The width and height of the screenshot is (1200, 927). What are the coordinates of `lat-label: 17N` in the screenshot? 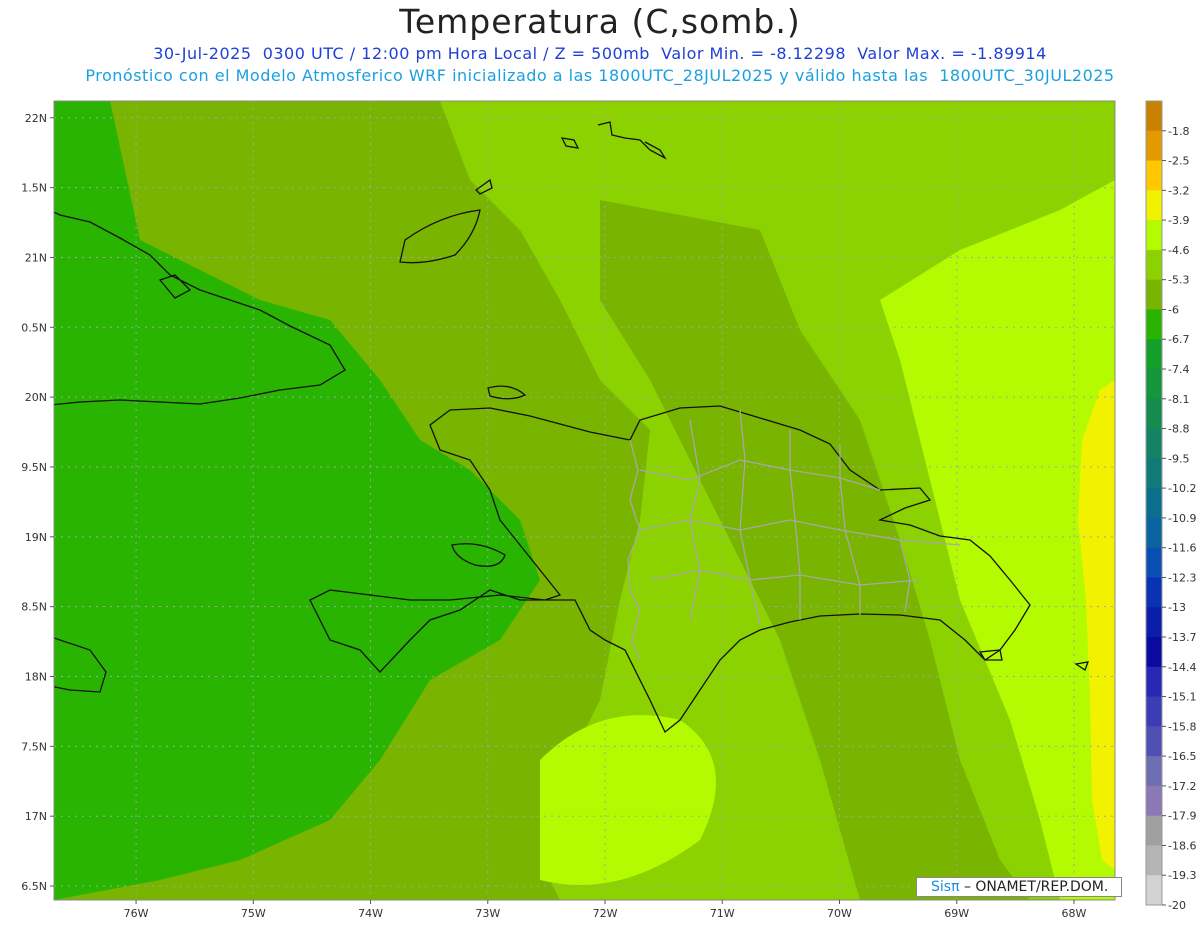 It's located at (36, 816).